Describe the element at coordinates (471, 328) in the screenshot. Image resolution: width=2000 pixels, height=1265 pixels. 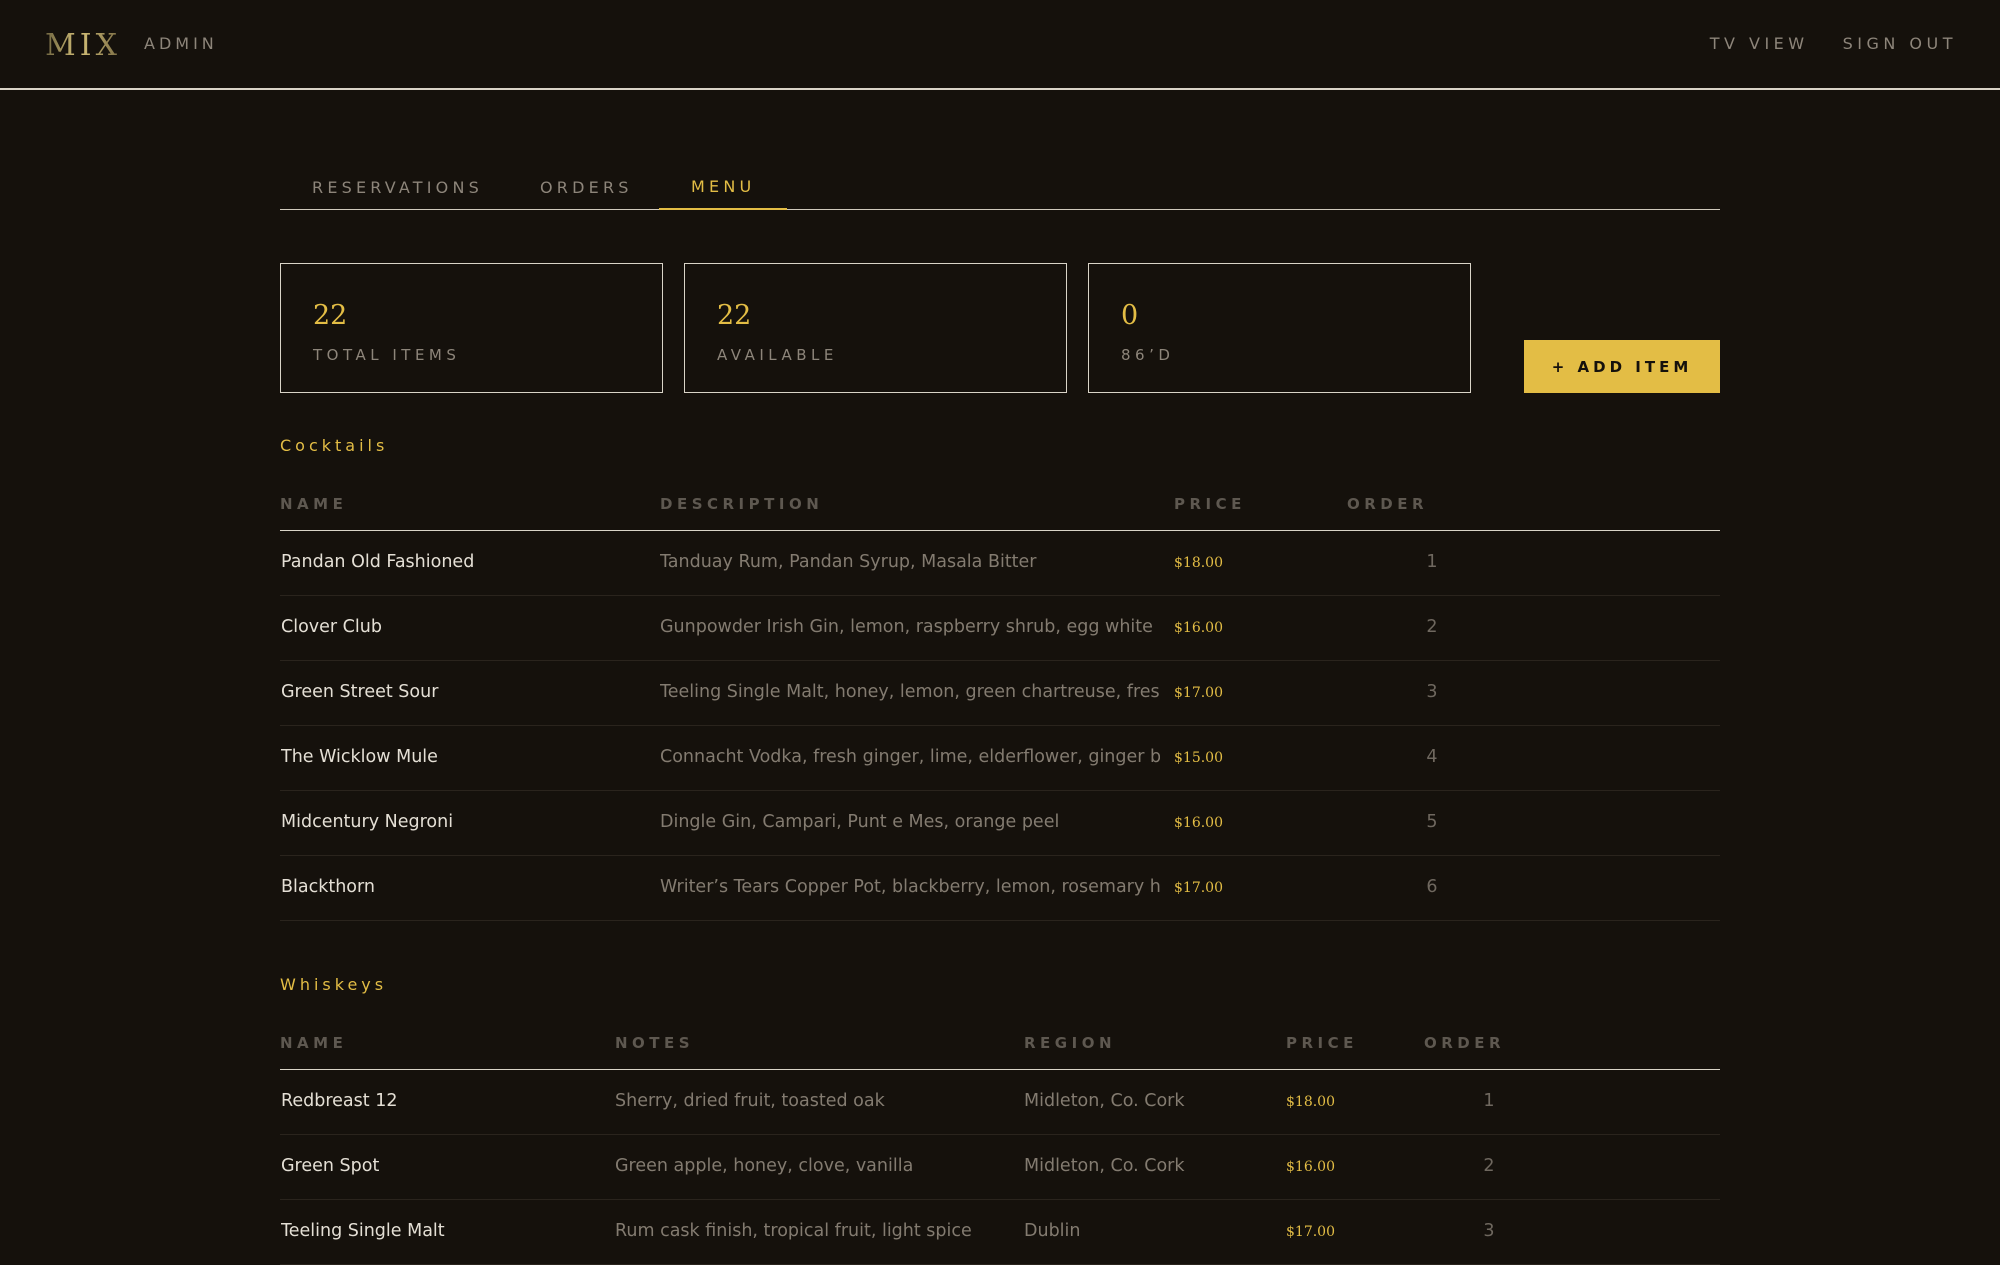
I see `stat-card-total-items: 22 TOTAL ITEMS` at that location.